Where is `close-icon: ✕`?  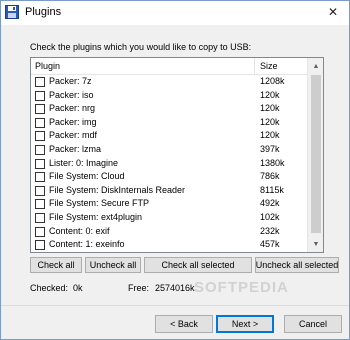
close-icon: ✕ is located at coordinates (333, 12).